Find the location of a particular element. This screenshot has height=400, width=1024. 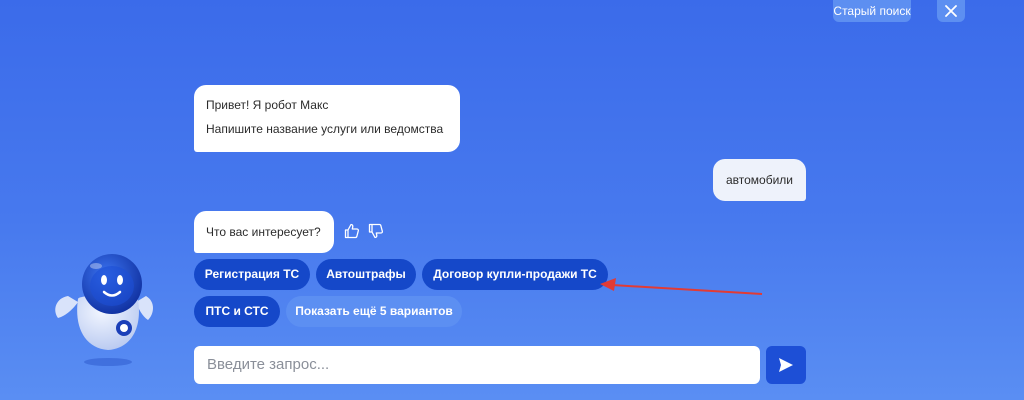

thumbs-up-icon is located at coordinates (352, 231).